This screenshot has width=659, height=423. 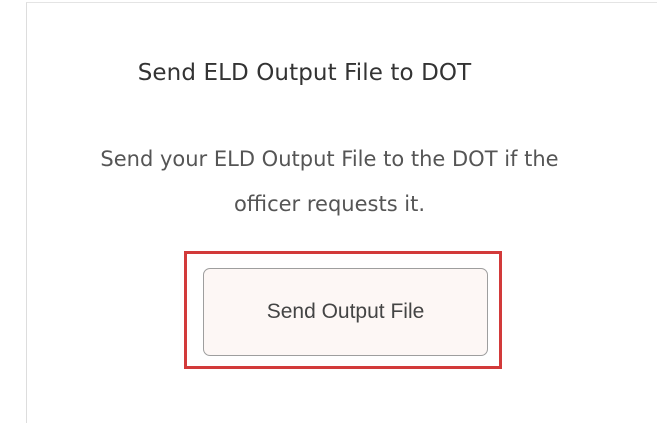 I want to click on send-output-file-button: Send Output File, so click(x=345, y=312).